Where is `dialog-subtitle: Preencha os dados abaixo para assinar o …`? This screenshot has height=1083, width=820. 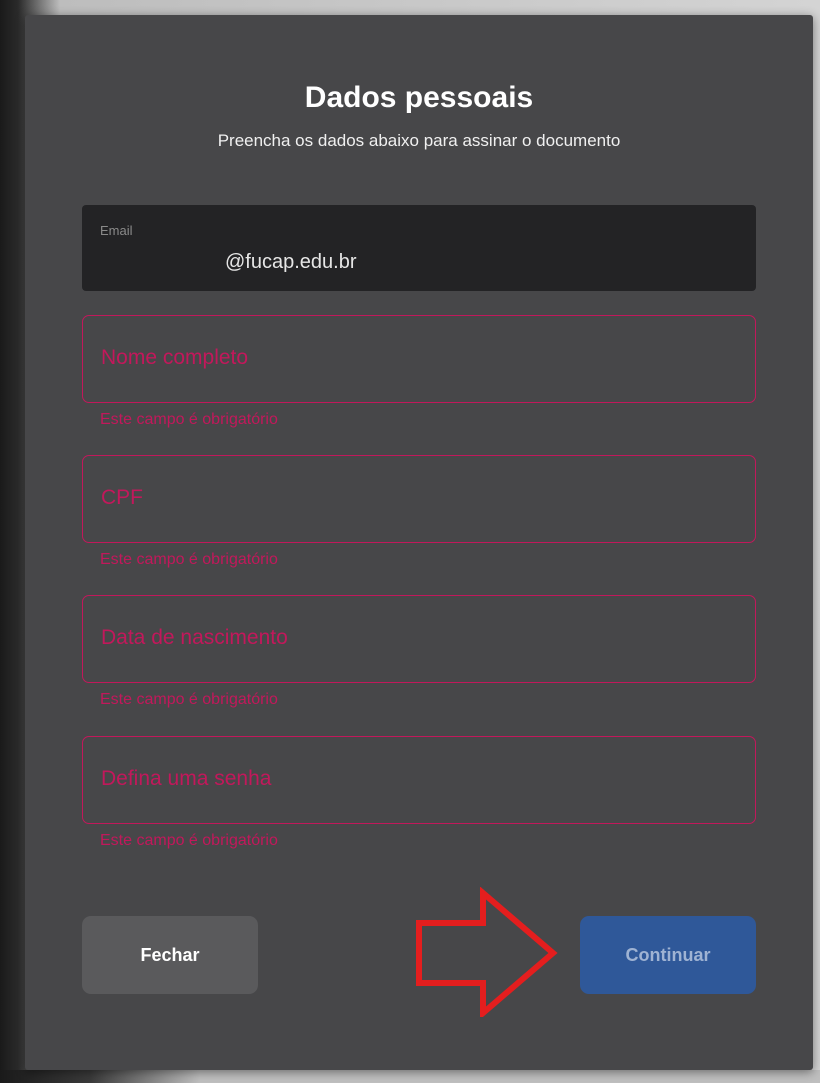
dialog-subtitle: Preencha os dados abaixo para assinar o … is located at coordinates (419, 140).